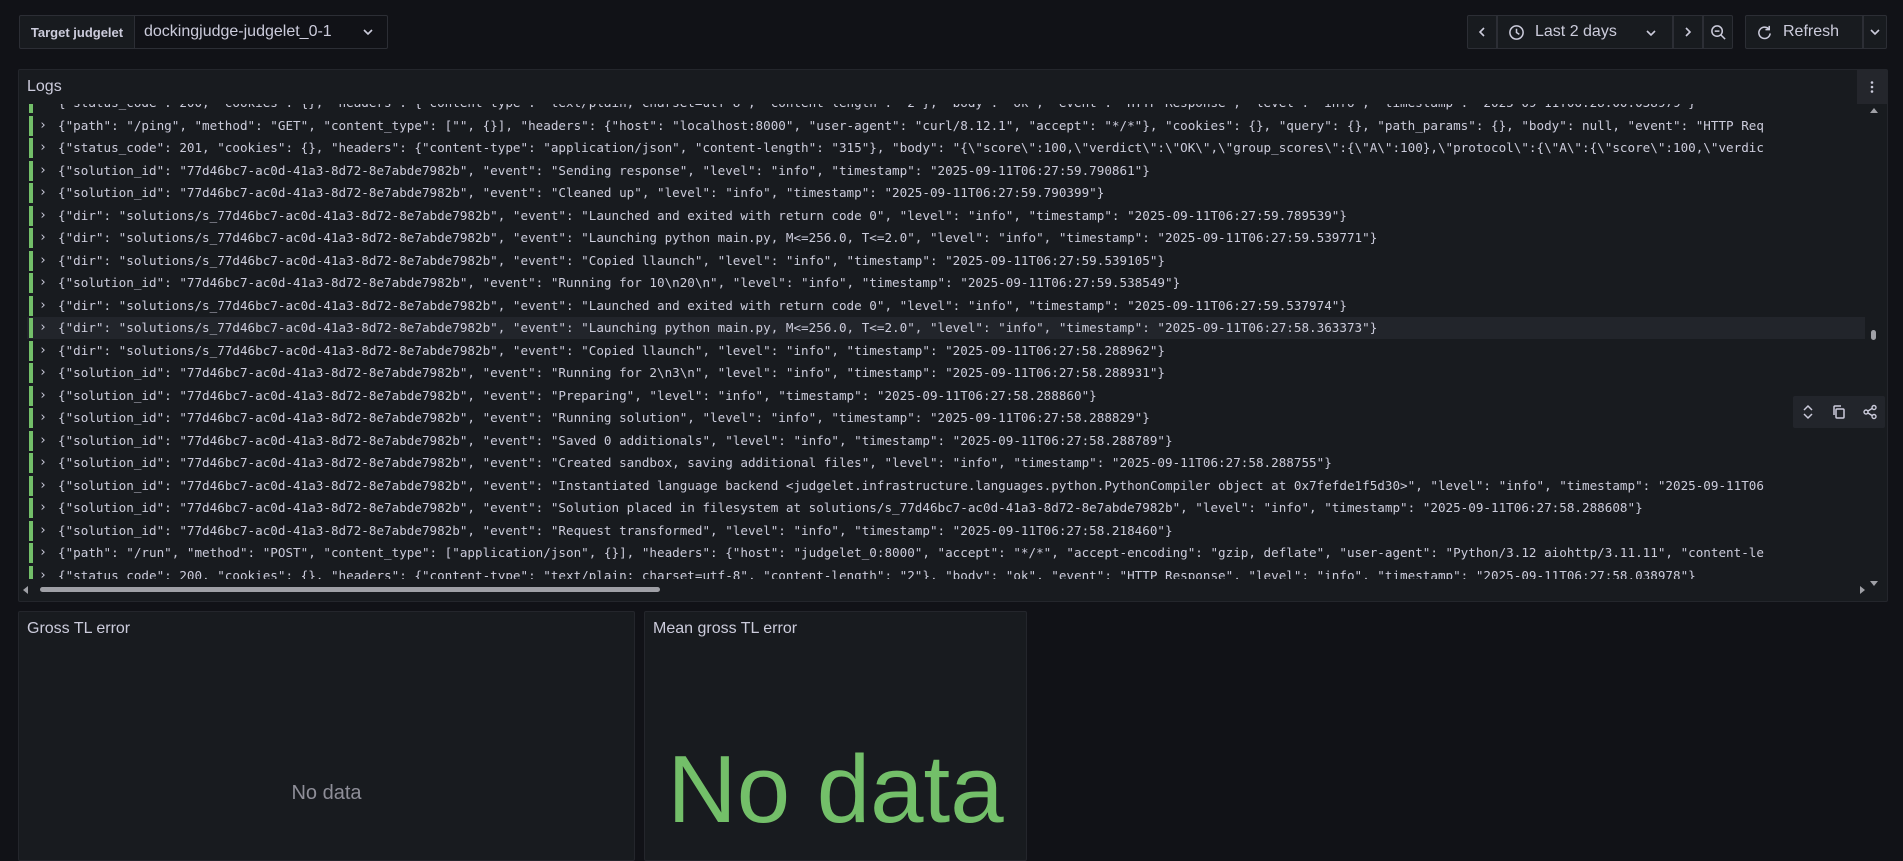  Describe the element at coordinates (1576, 31) in the screenshot. I see `time-range-label: Last 2 days` at that location.